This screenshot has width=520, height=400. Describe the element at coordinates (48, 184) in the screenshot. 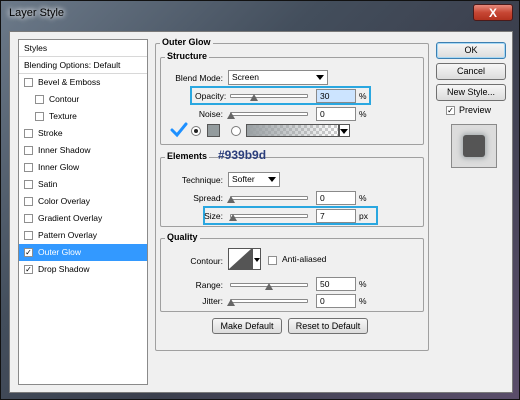

I see `style-item-label: Satin` at that location.